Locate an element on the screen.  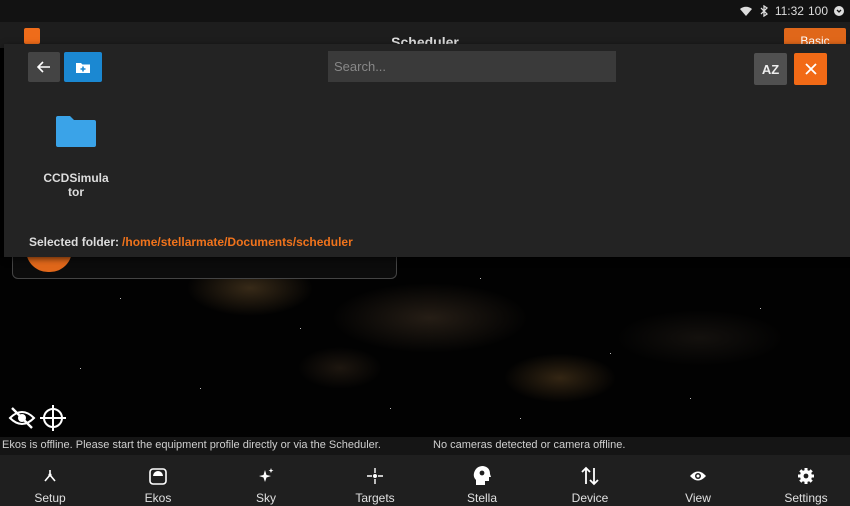
nav-settings: Settings is located at coordinates (805, 480).